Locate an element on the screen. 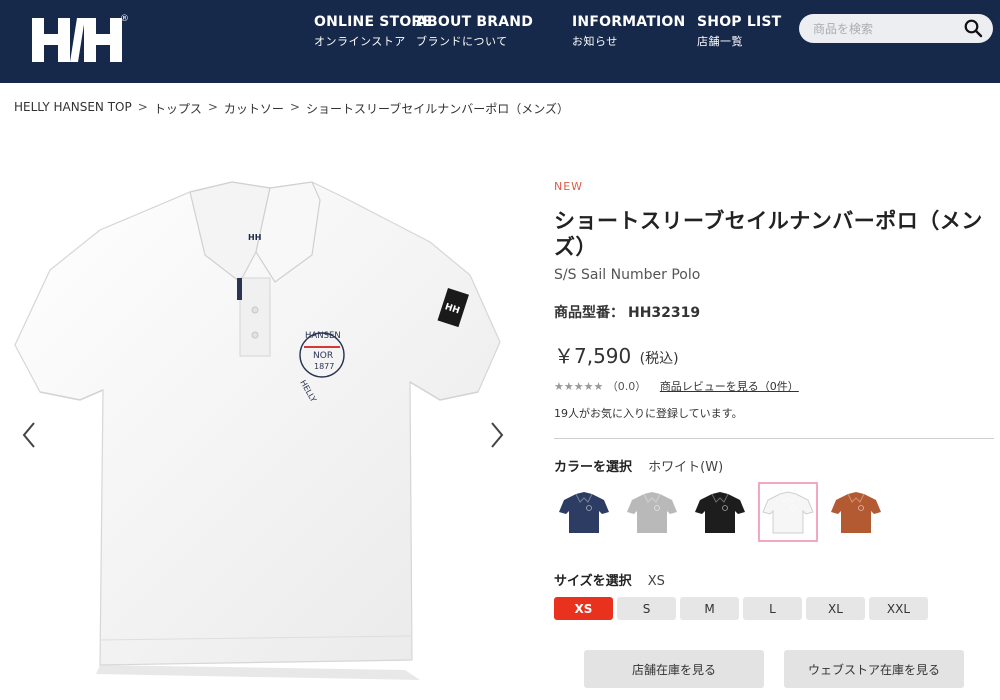 The height and width of the screenshot is (700, 1000). nav-information: INFORMATION お知らせ is located at coordinates (628, 31).